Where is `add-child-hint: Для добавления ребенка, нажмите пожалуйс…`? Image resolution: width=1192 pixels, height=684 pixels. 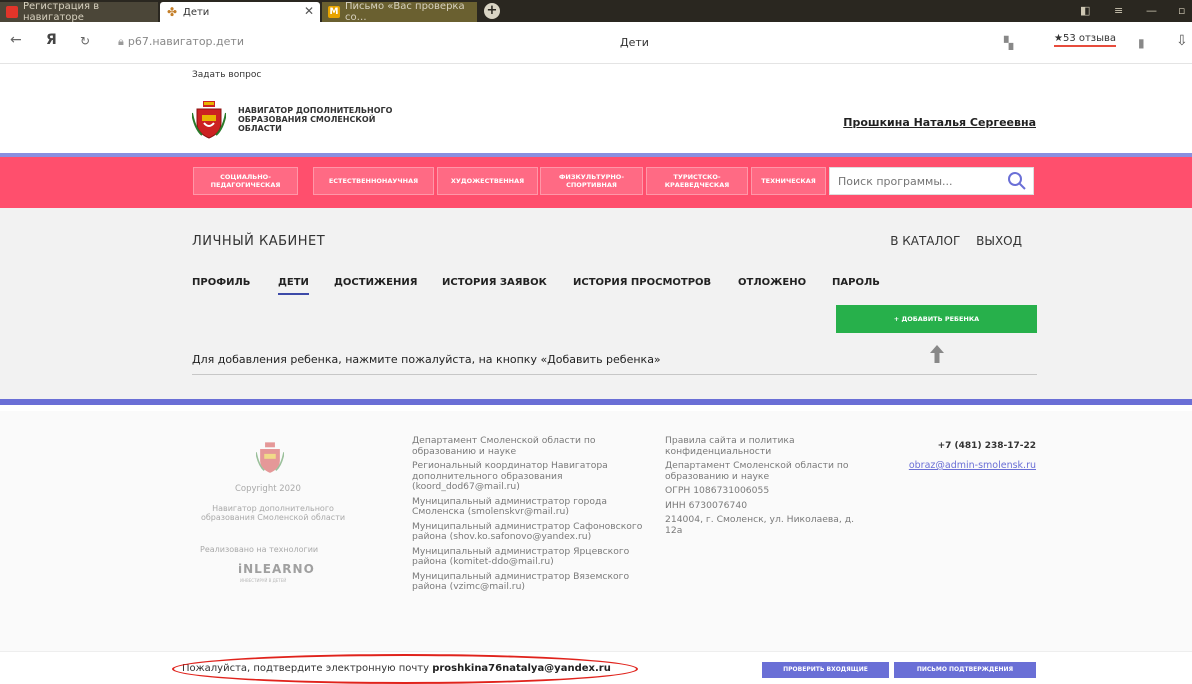
add-child-hint: Для добавления ребенка, нажмите пожалуйс… is located at coordinates (426, 359).